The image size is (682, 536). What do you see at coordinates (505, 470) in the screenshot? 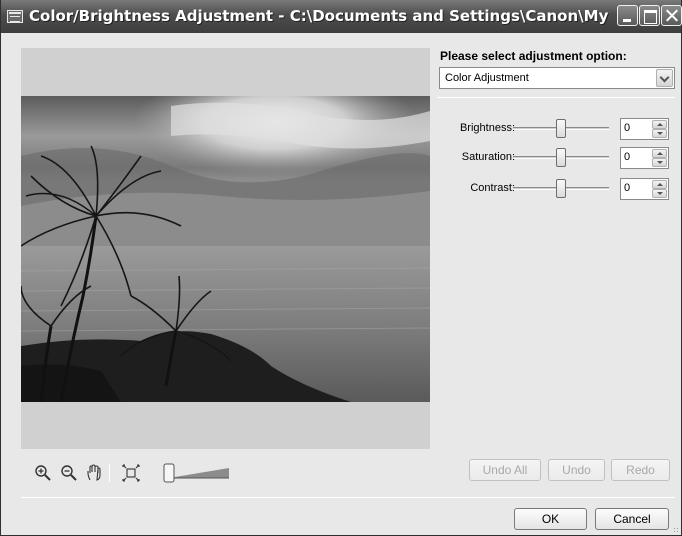
I see `undo-all-button: Undo All` at bounding box center [505, 470].